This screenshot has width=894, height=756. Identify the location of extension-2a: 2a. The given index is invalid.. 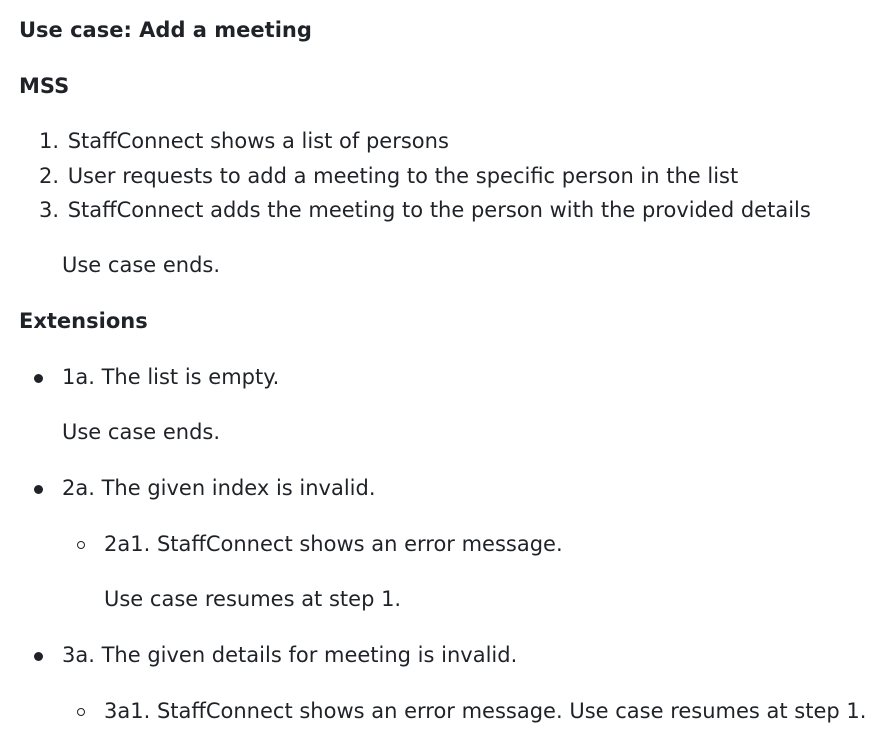
(219, 488).